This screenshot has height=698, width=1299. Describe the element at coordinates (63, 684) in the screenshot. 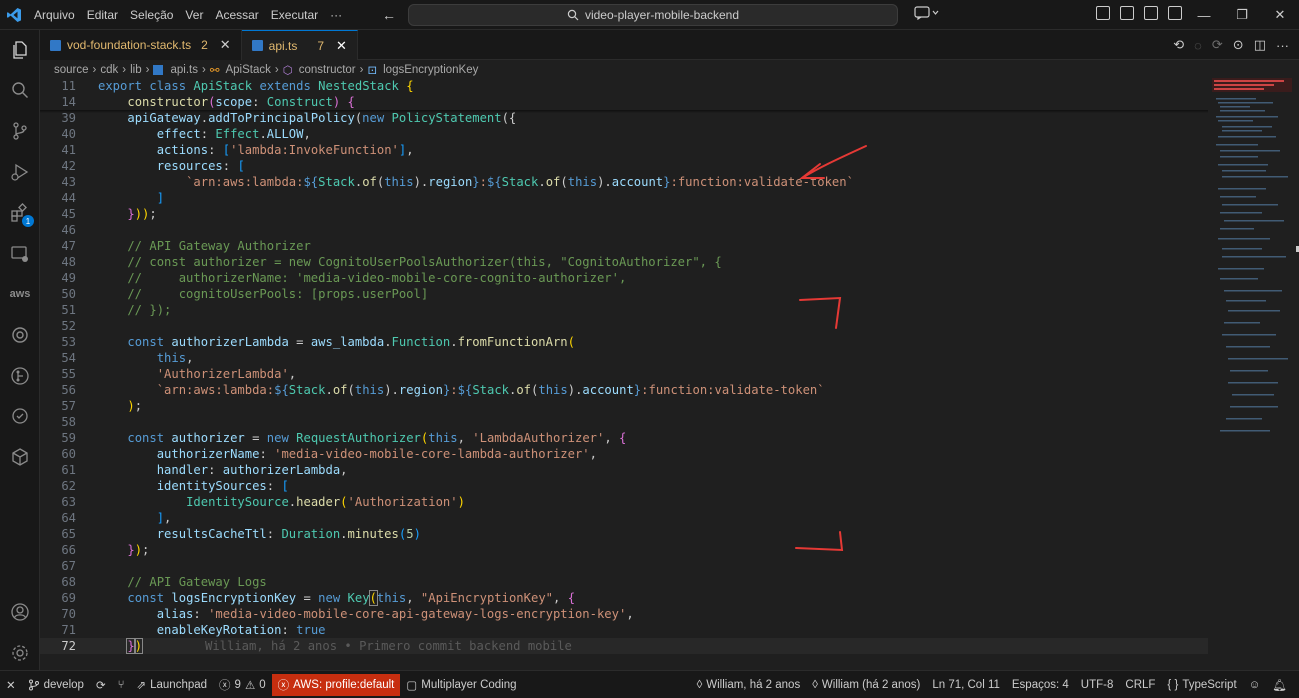

I see `branch-name: develop` at that location.